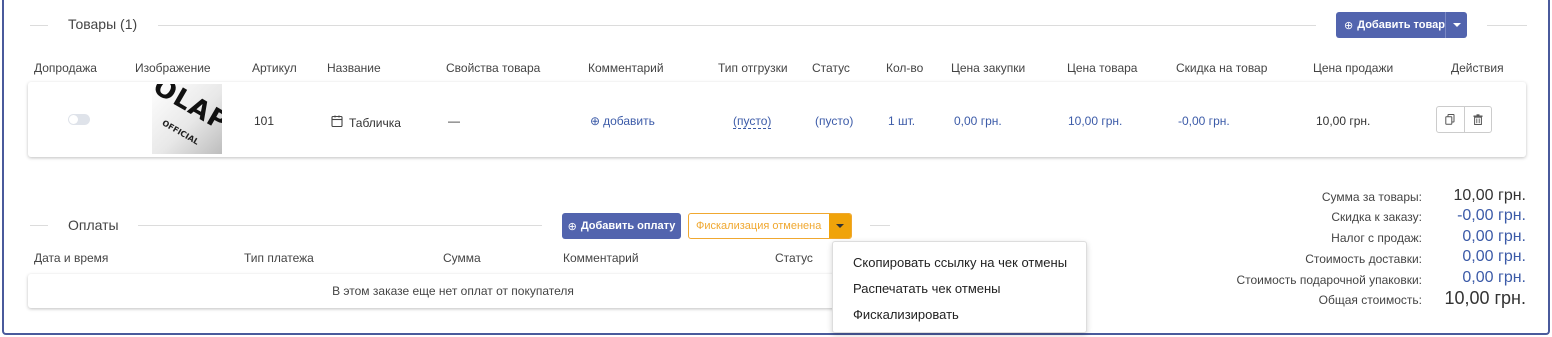 The height and width of the screenshot is (337, 1552). I want to click on summary-sales-tax-label: Налог с продаж:, so click(1376, 238).